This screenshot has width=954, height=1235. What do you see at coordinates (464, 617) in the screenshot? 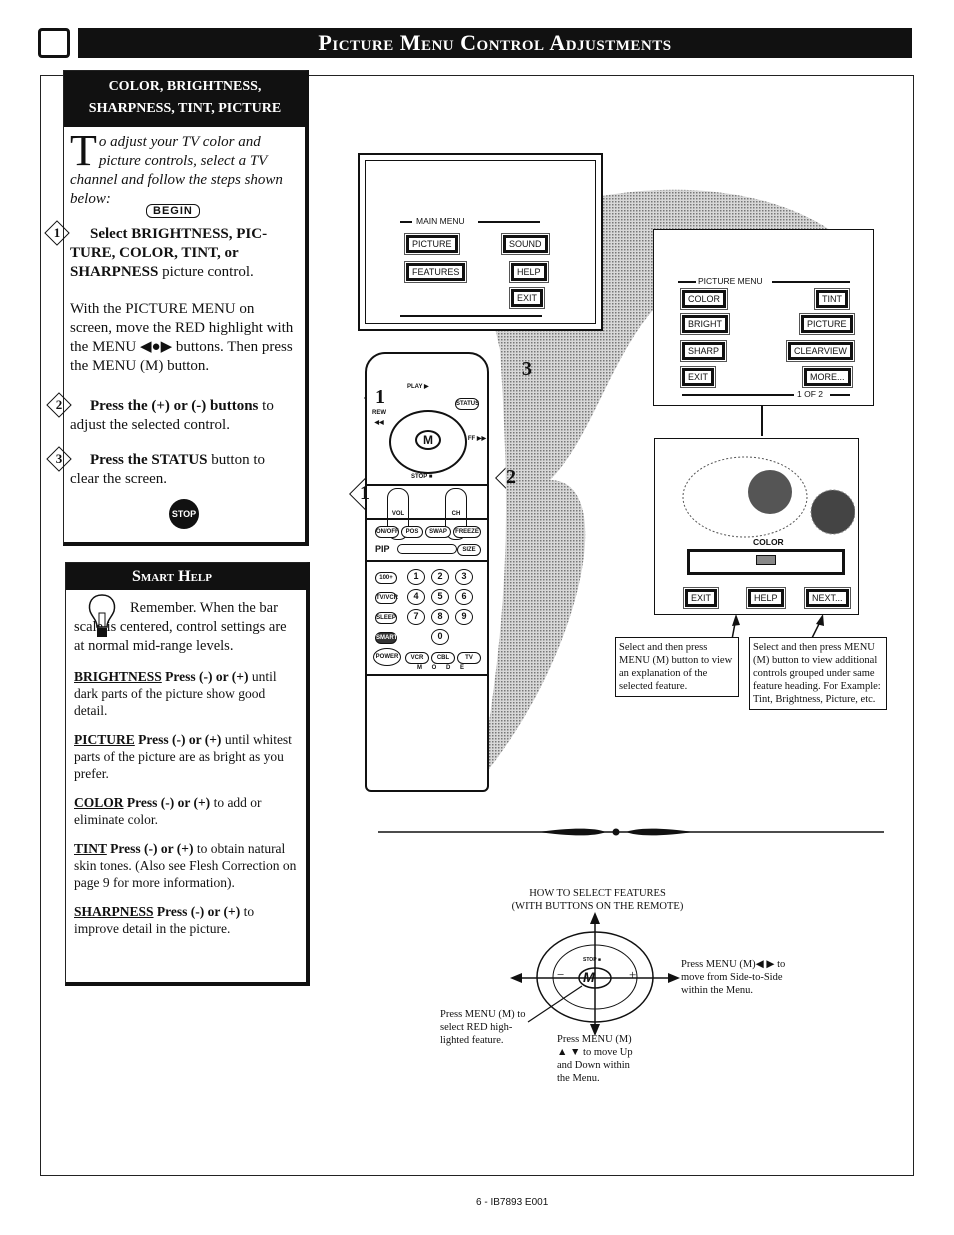
I see `remote-key-9: 9` at bounding box center [464, 617].